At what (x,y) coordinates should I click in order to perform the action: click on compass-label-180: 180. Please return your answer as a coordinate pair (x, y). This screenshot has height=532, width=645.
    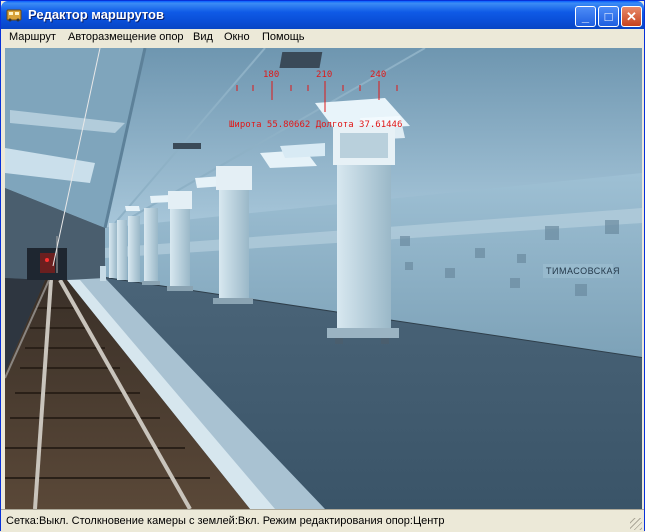
    Looking at the image, I should click on (271, 75).